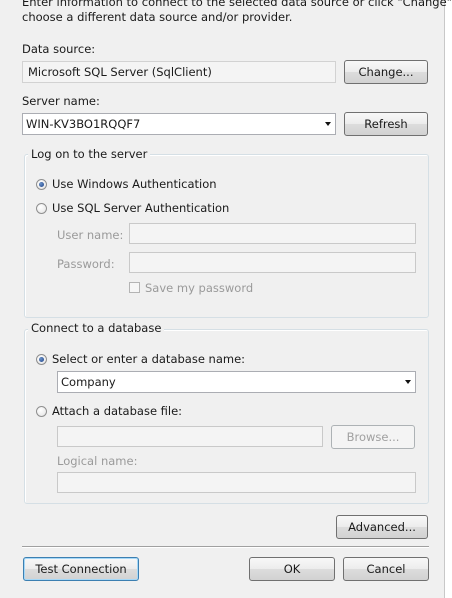 This screenshot has width=452, height=598. What do you see at coordinates (61, 101) in the screenshot?
I see `server-name-label: Server name:` at bounding box center [61, 101].